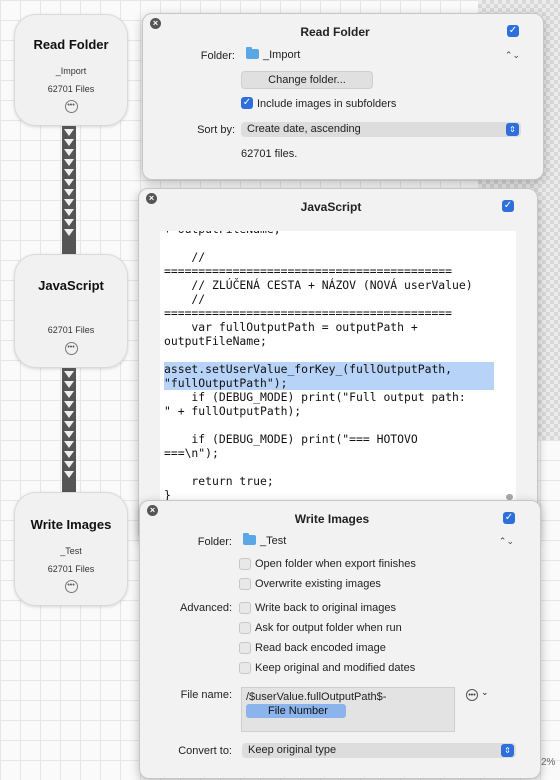 Image resolution: width=560 pixels, height=780 pixels. What do you see at coordinates (71, 524) in the screenshot?
I see `node-title: Write Images` at bounding box center [71, 524].